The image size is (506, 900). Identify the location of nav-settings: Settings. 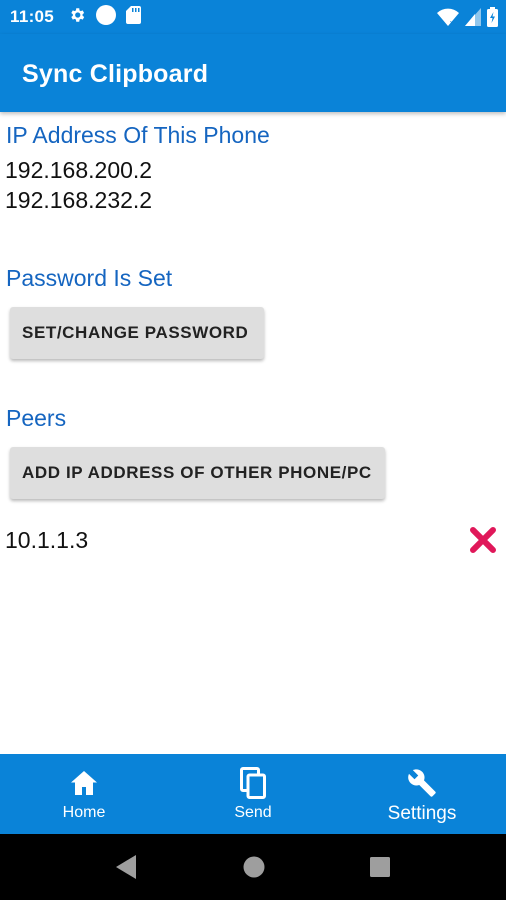
(422, 794).